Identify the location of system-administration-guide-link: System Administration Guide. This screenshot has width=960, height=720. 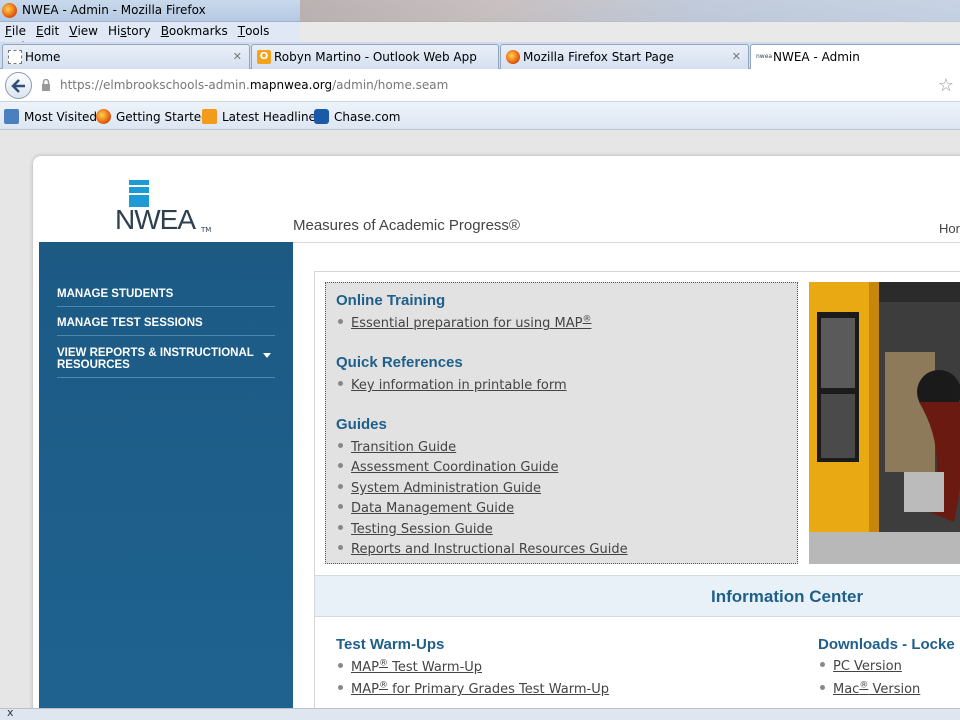
(446, 488).